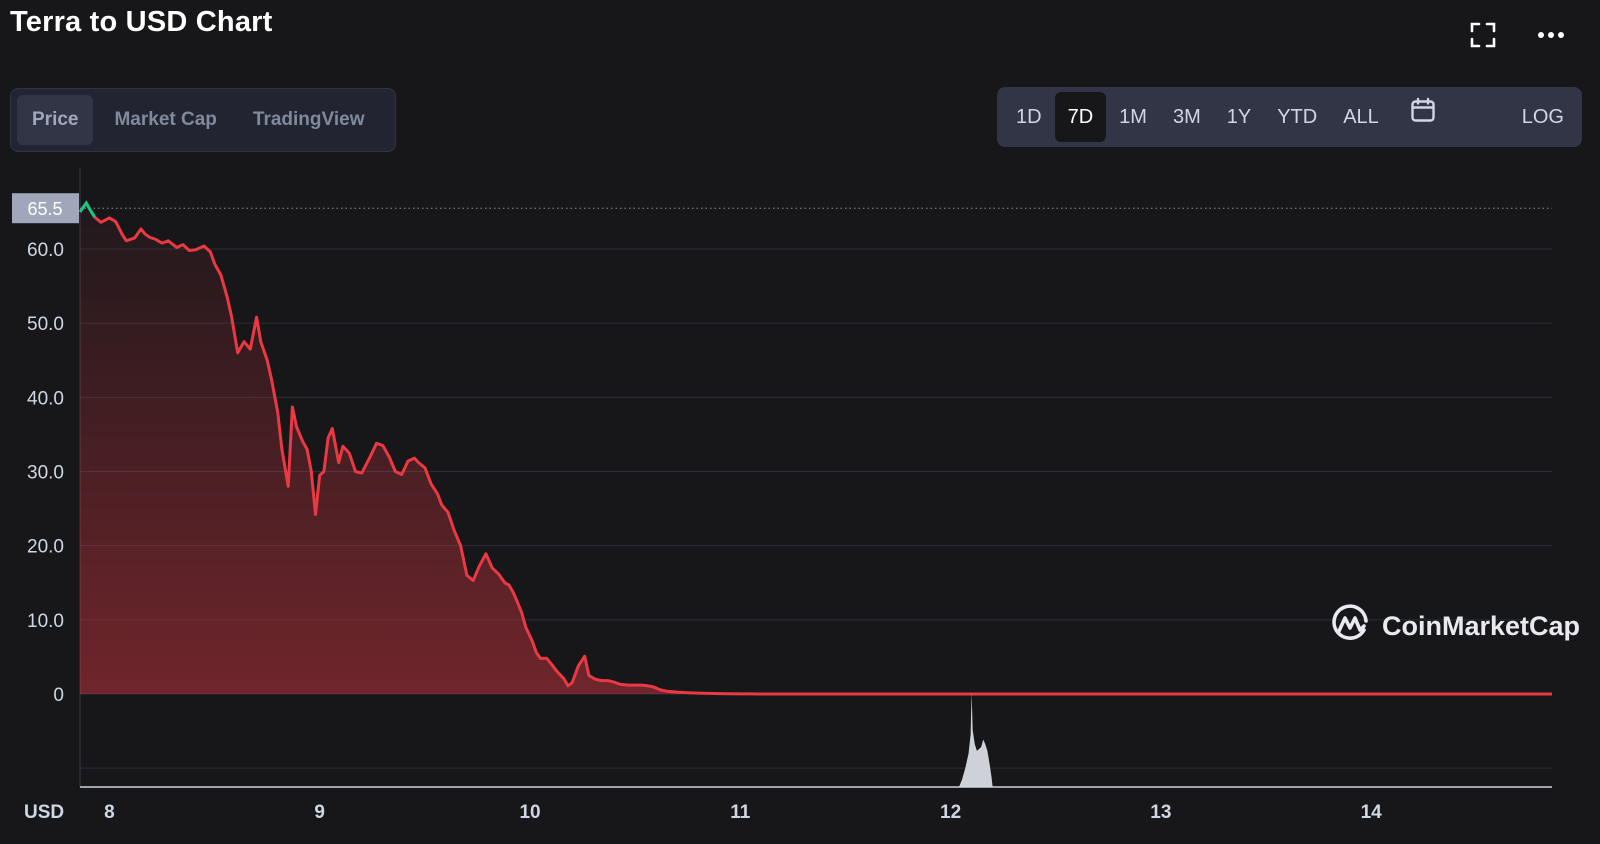 The height and width of the screenshot is (844, 1600). Describe the element at coordinates (44, 209) in the screenshot. I see `current-price-label: 65.5` at that location.